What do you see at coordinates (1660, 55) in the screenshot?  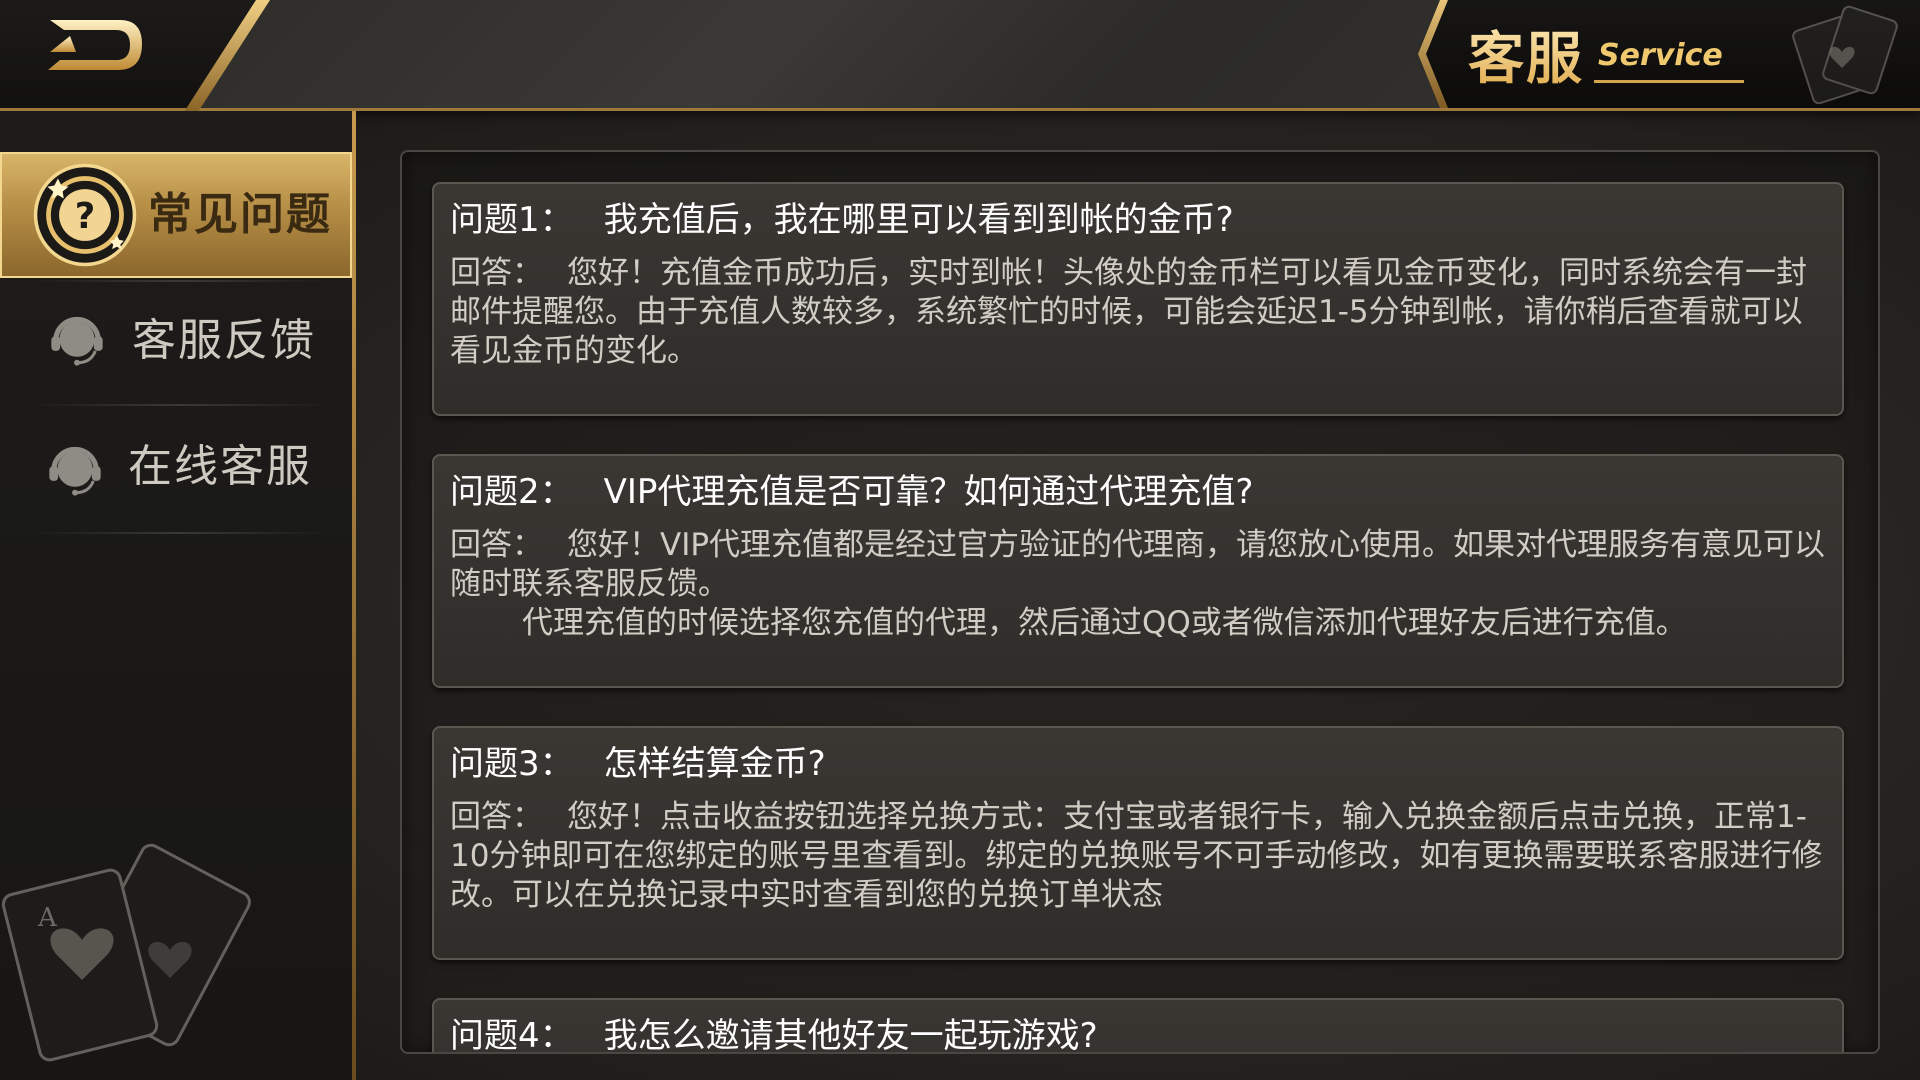 I see `page-title-en: Service` at bounding box center [1660, 55].